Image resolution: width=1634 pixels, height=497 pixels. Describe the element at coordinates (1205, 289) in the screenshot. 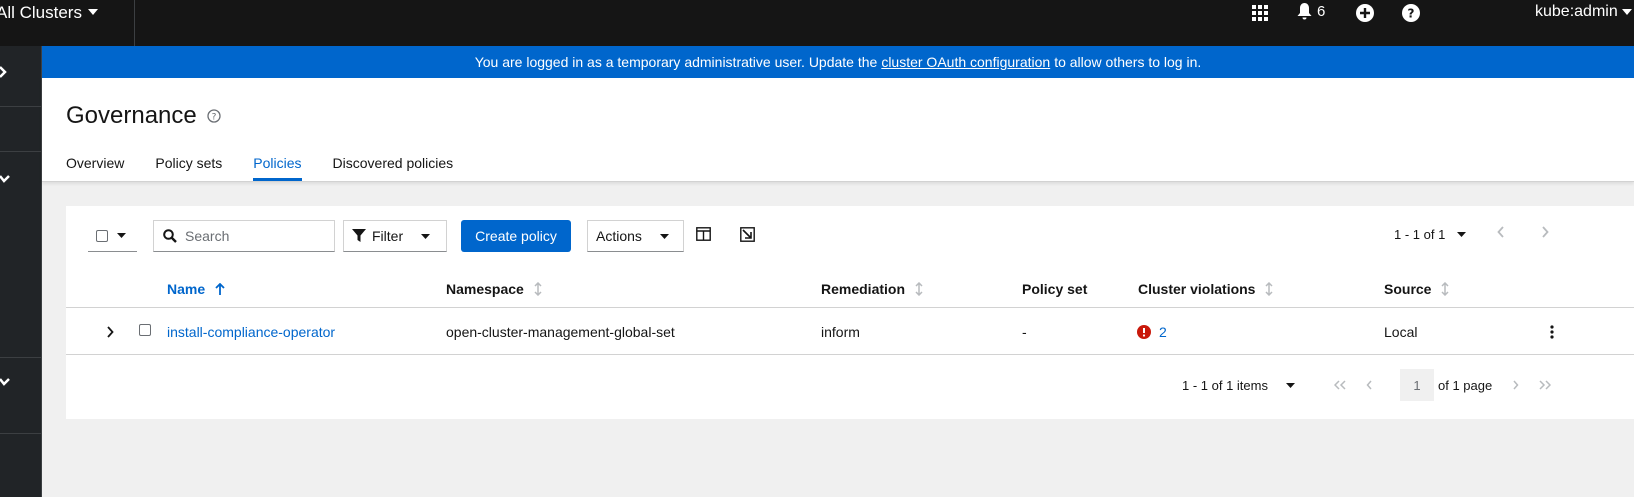

I see `column-header-cluster-violations: Cluster violations` at that location.